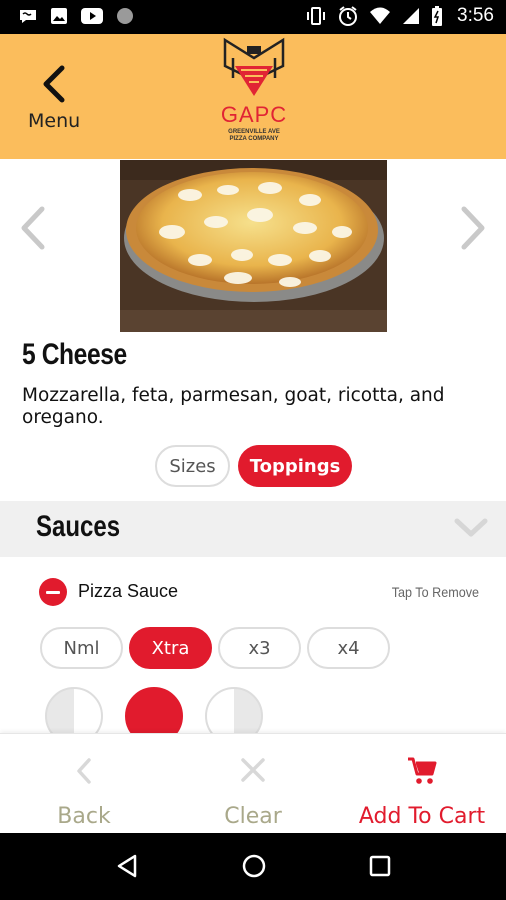  What do you see at coordinates (435, 592) in the screenshot?
I see `tap-to-remove-hint: Tap To Remove` at bounding box center [435, 592].